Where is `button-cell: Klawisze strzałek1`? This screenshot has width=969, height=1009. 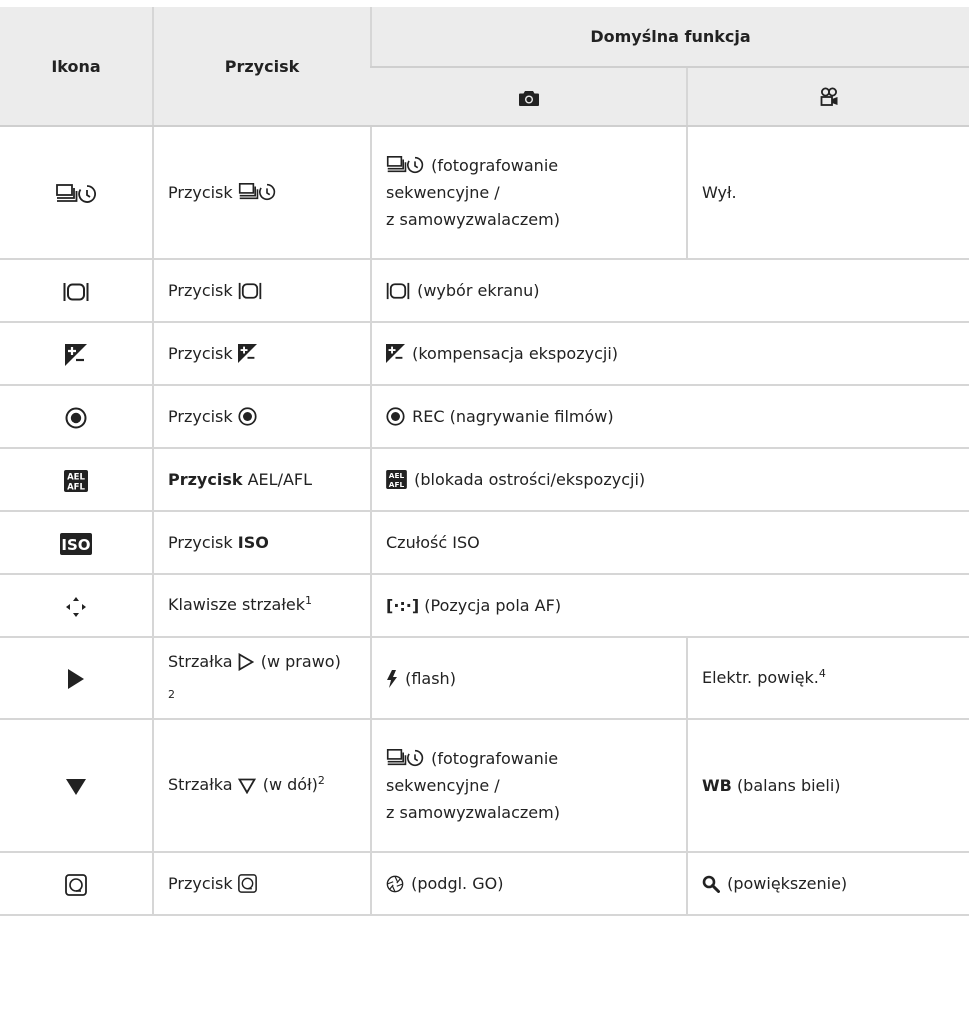
button-cell: Klawisze strzałek1 is located at coordinates (261, 606).